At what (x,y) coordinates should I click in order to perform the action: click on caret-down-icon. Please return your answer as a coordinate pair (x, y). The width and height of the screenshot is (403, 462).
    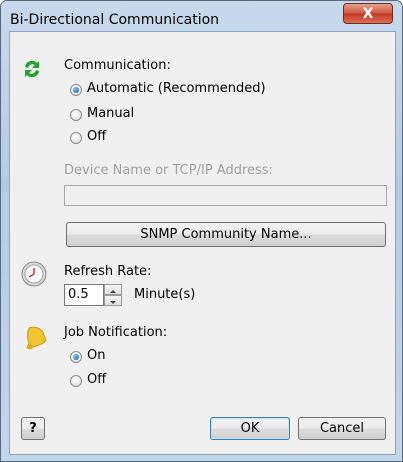
    Looking at the image, I should click on (113, 302).